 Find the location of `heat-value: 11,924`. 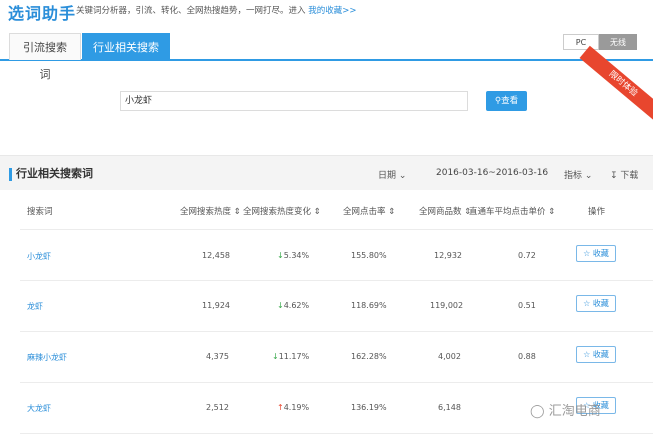

heat-value: 11,924 is located at coordinates (216, 305).